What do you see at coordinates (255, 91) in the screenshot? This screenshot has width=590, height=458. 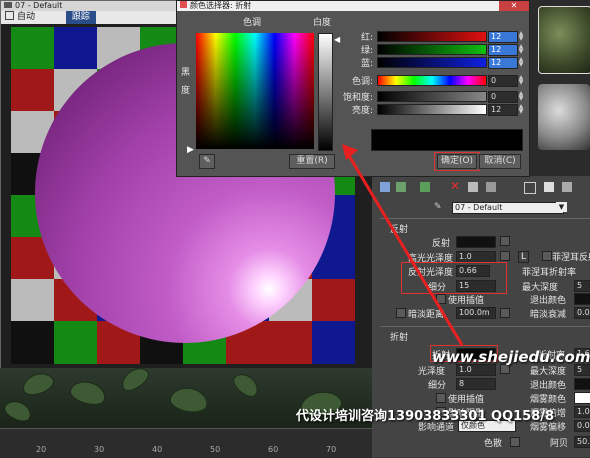 I see `hue-blackness-field` at bounding box center [255, 91].